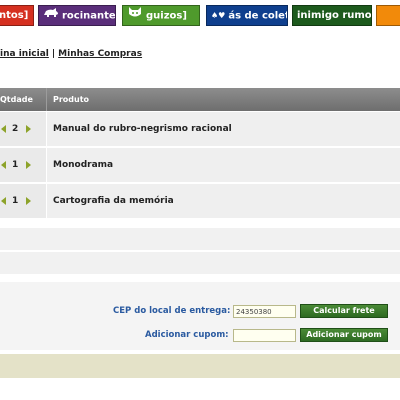 The width and height of the screenshot is (400, 400). I want to click on coupon-input, so click(264, 335).